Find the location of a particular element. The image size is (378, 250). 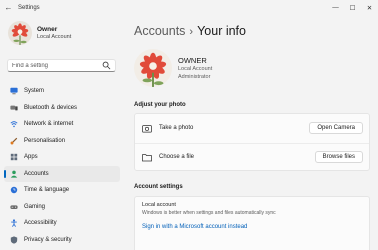

sidebar-item-privacy-security: Privacy & security is located at coordinates (62, 240).